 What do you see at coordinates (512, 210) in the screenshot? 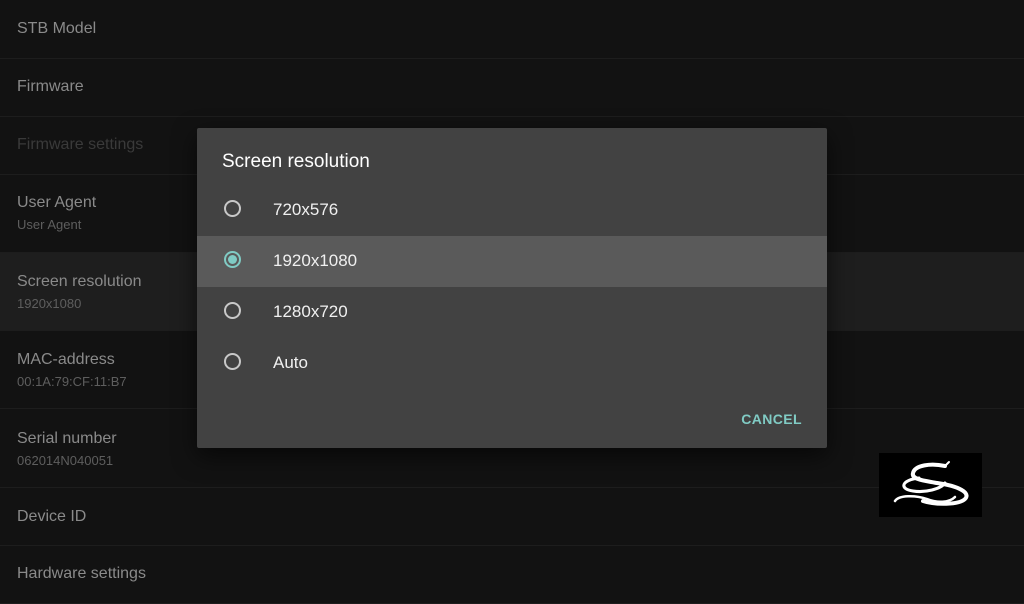
I see `option-720x576: 720x576` at bounding box center [512, 210].